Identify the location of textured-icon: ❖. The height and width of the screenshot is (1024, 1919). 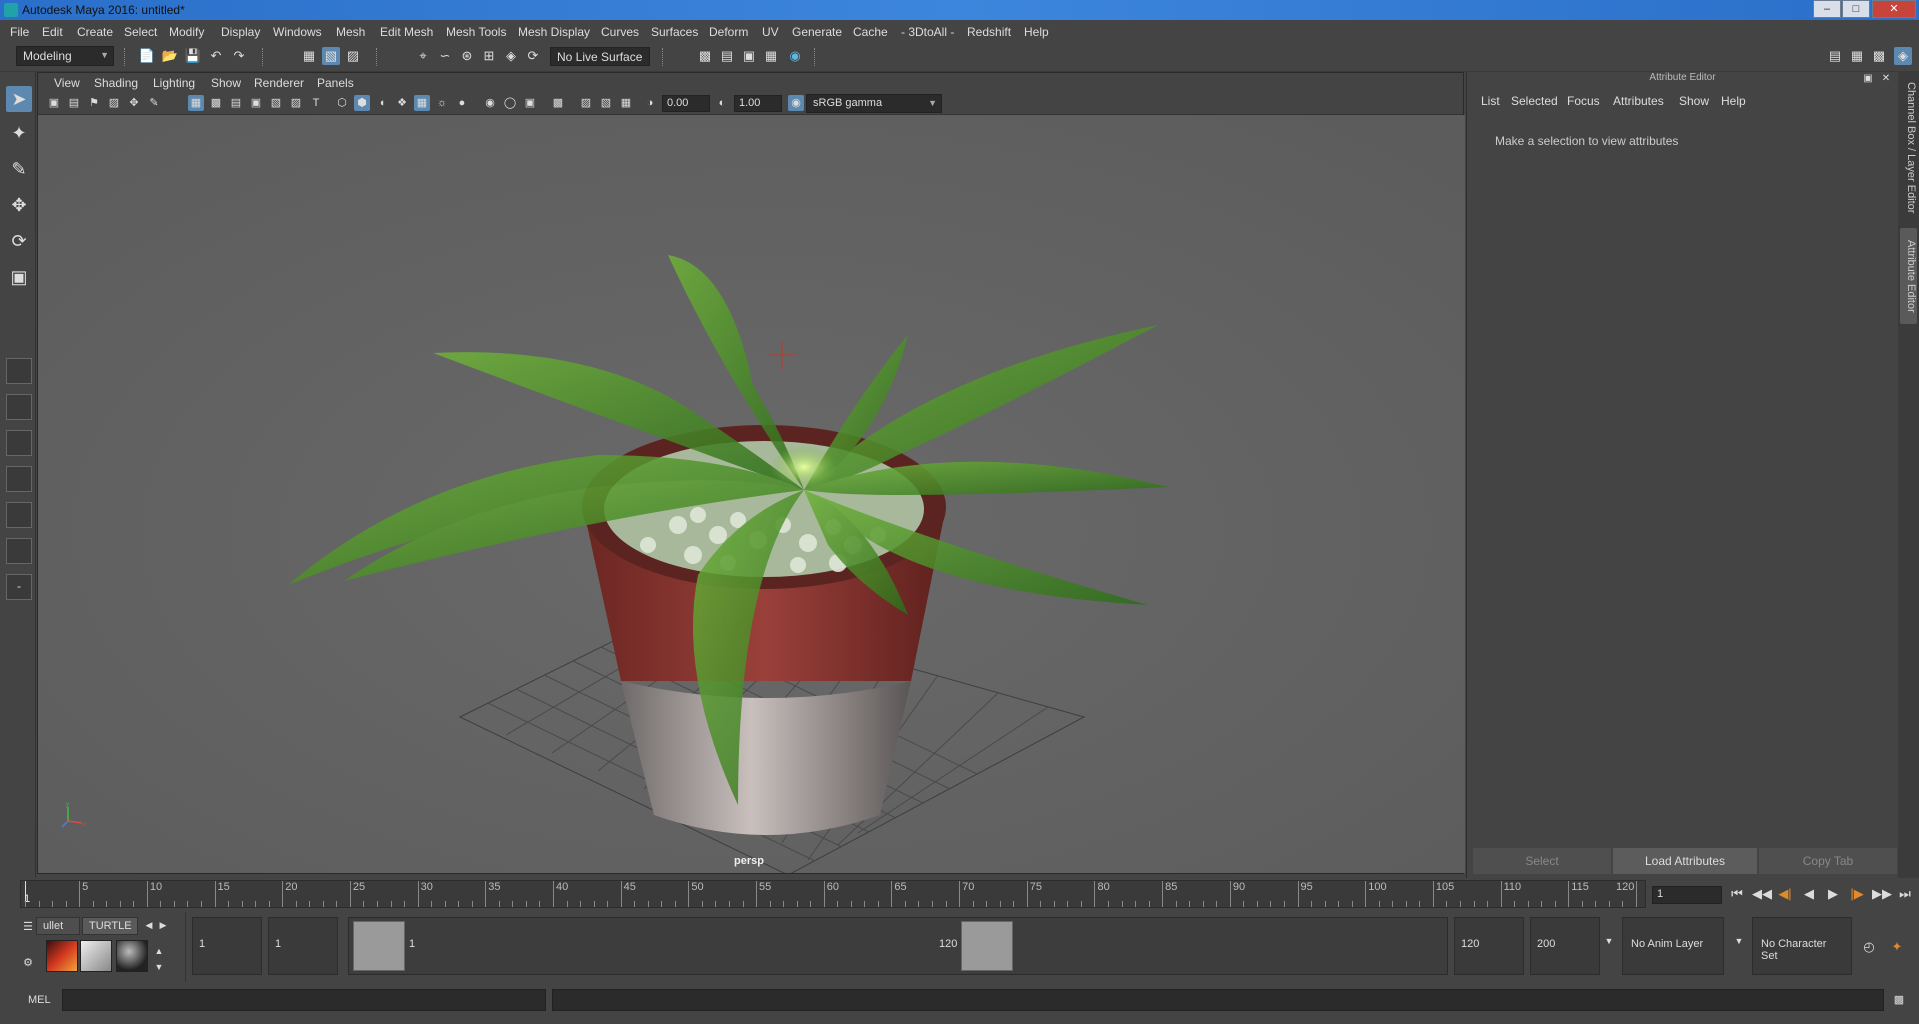
(402, 103).